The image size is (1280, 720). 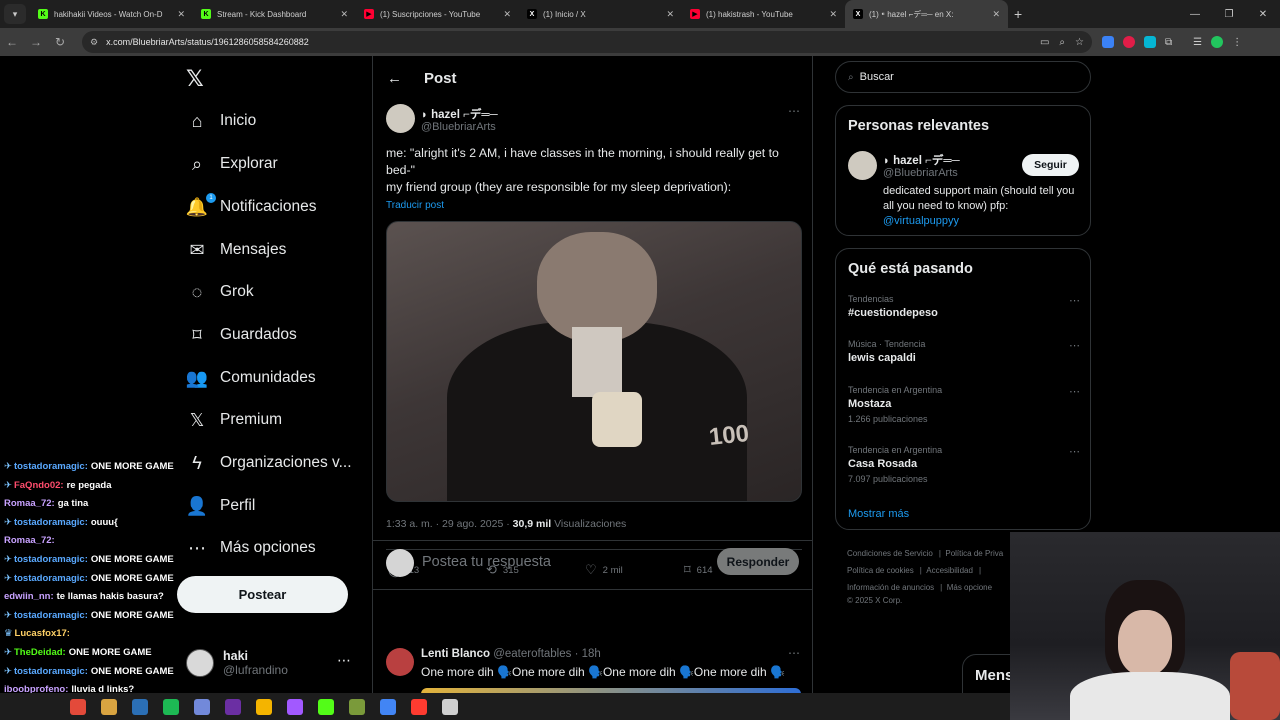 I want to click on tweet-video: 100, so click(x=594, y=361).